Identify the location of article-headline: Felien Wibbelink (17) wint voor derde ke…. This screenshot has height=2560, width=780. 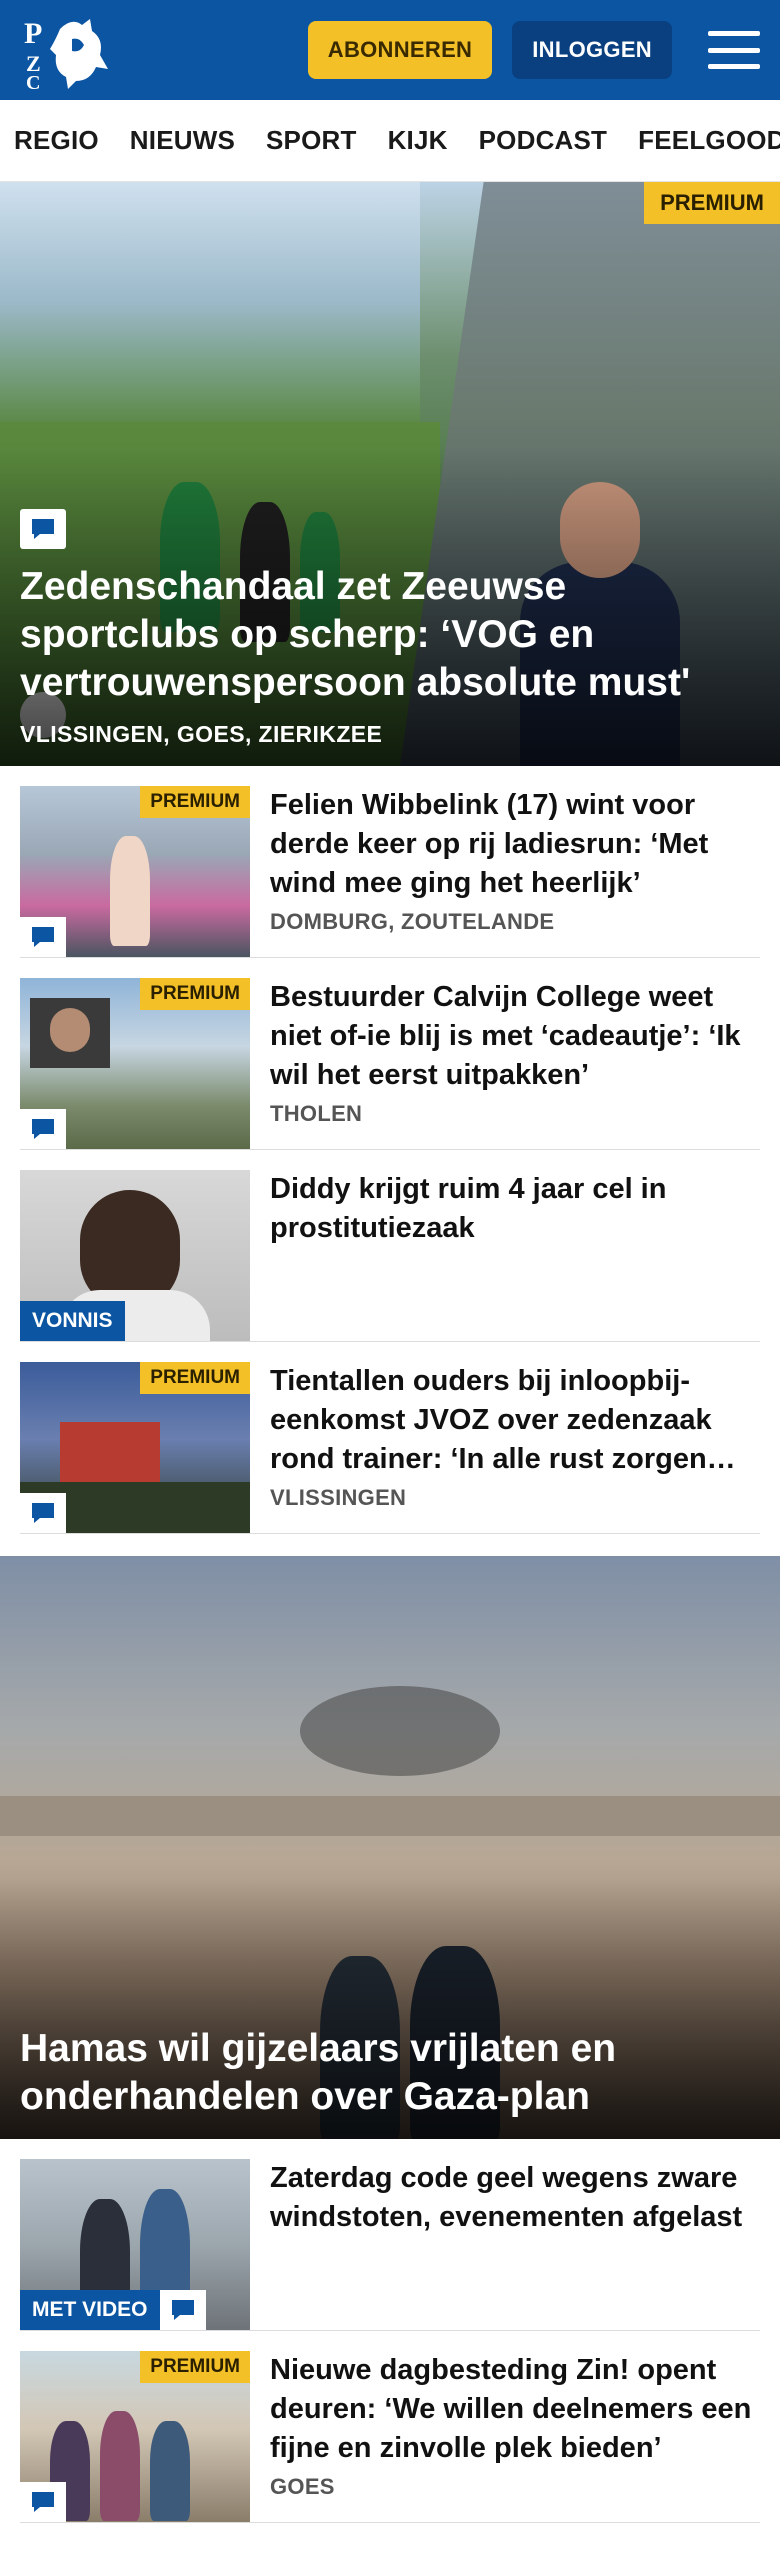
(515, 844).